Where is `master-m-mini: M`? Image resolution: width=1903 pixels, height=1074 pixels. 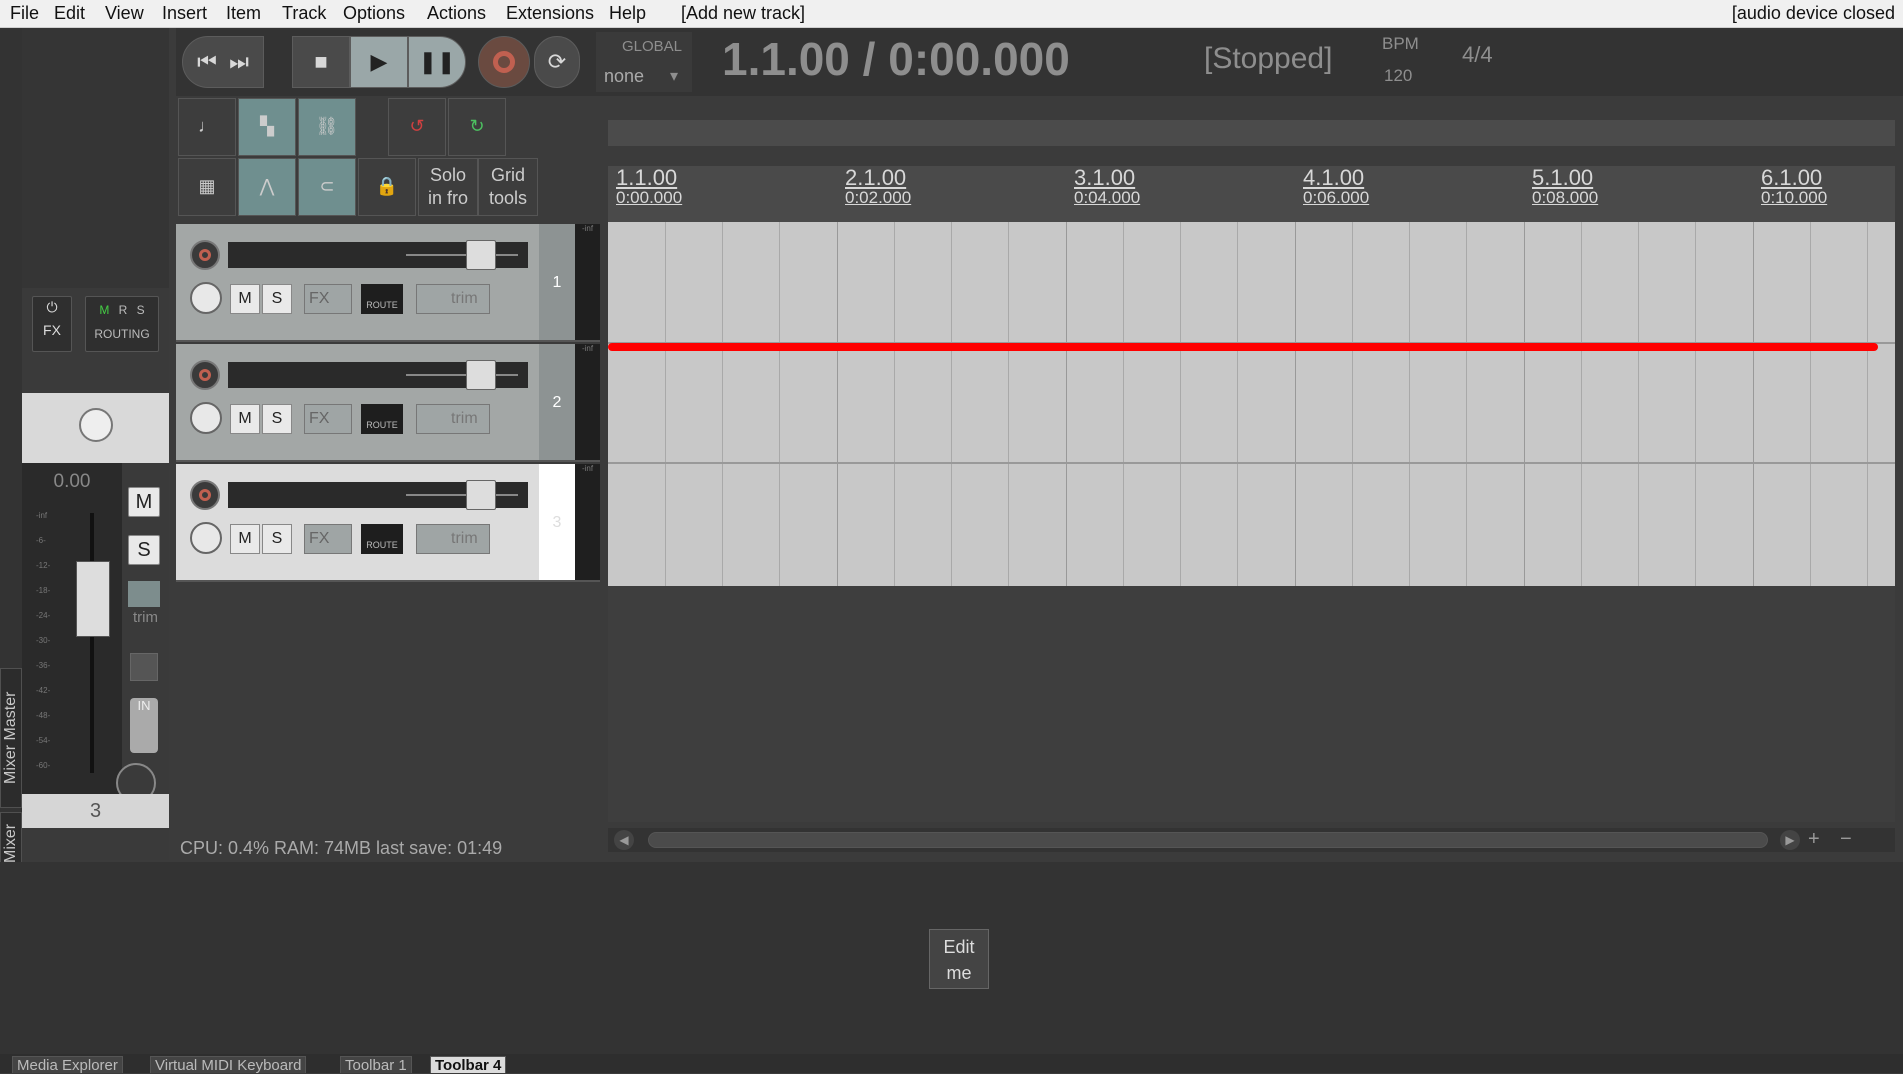
master-m-mini: M is located at coordinates (104, 310).